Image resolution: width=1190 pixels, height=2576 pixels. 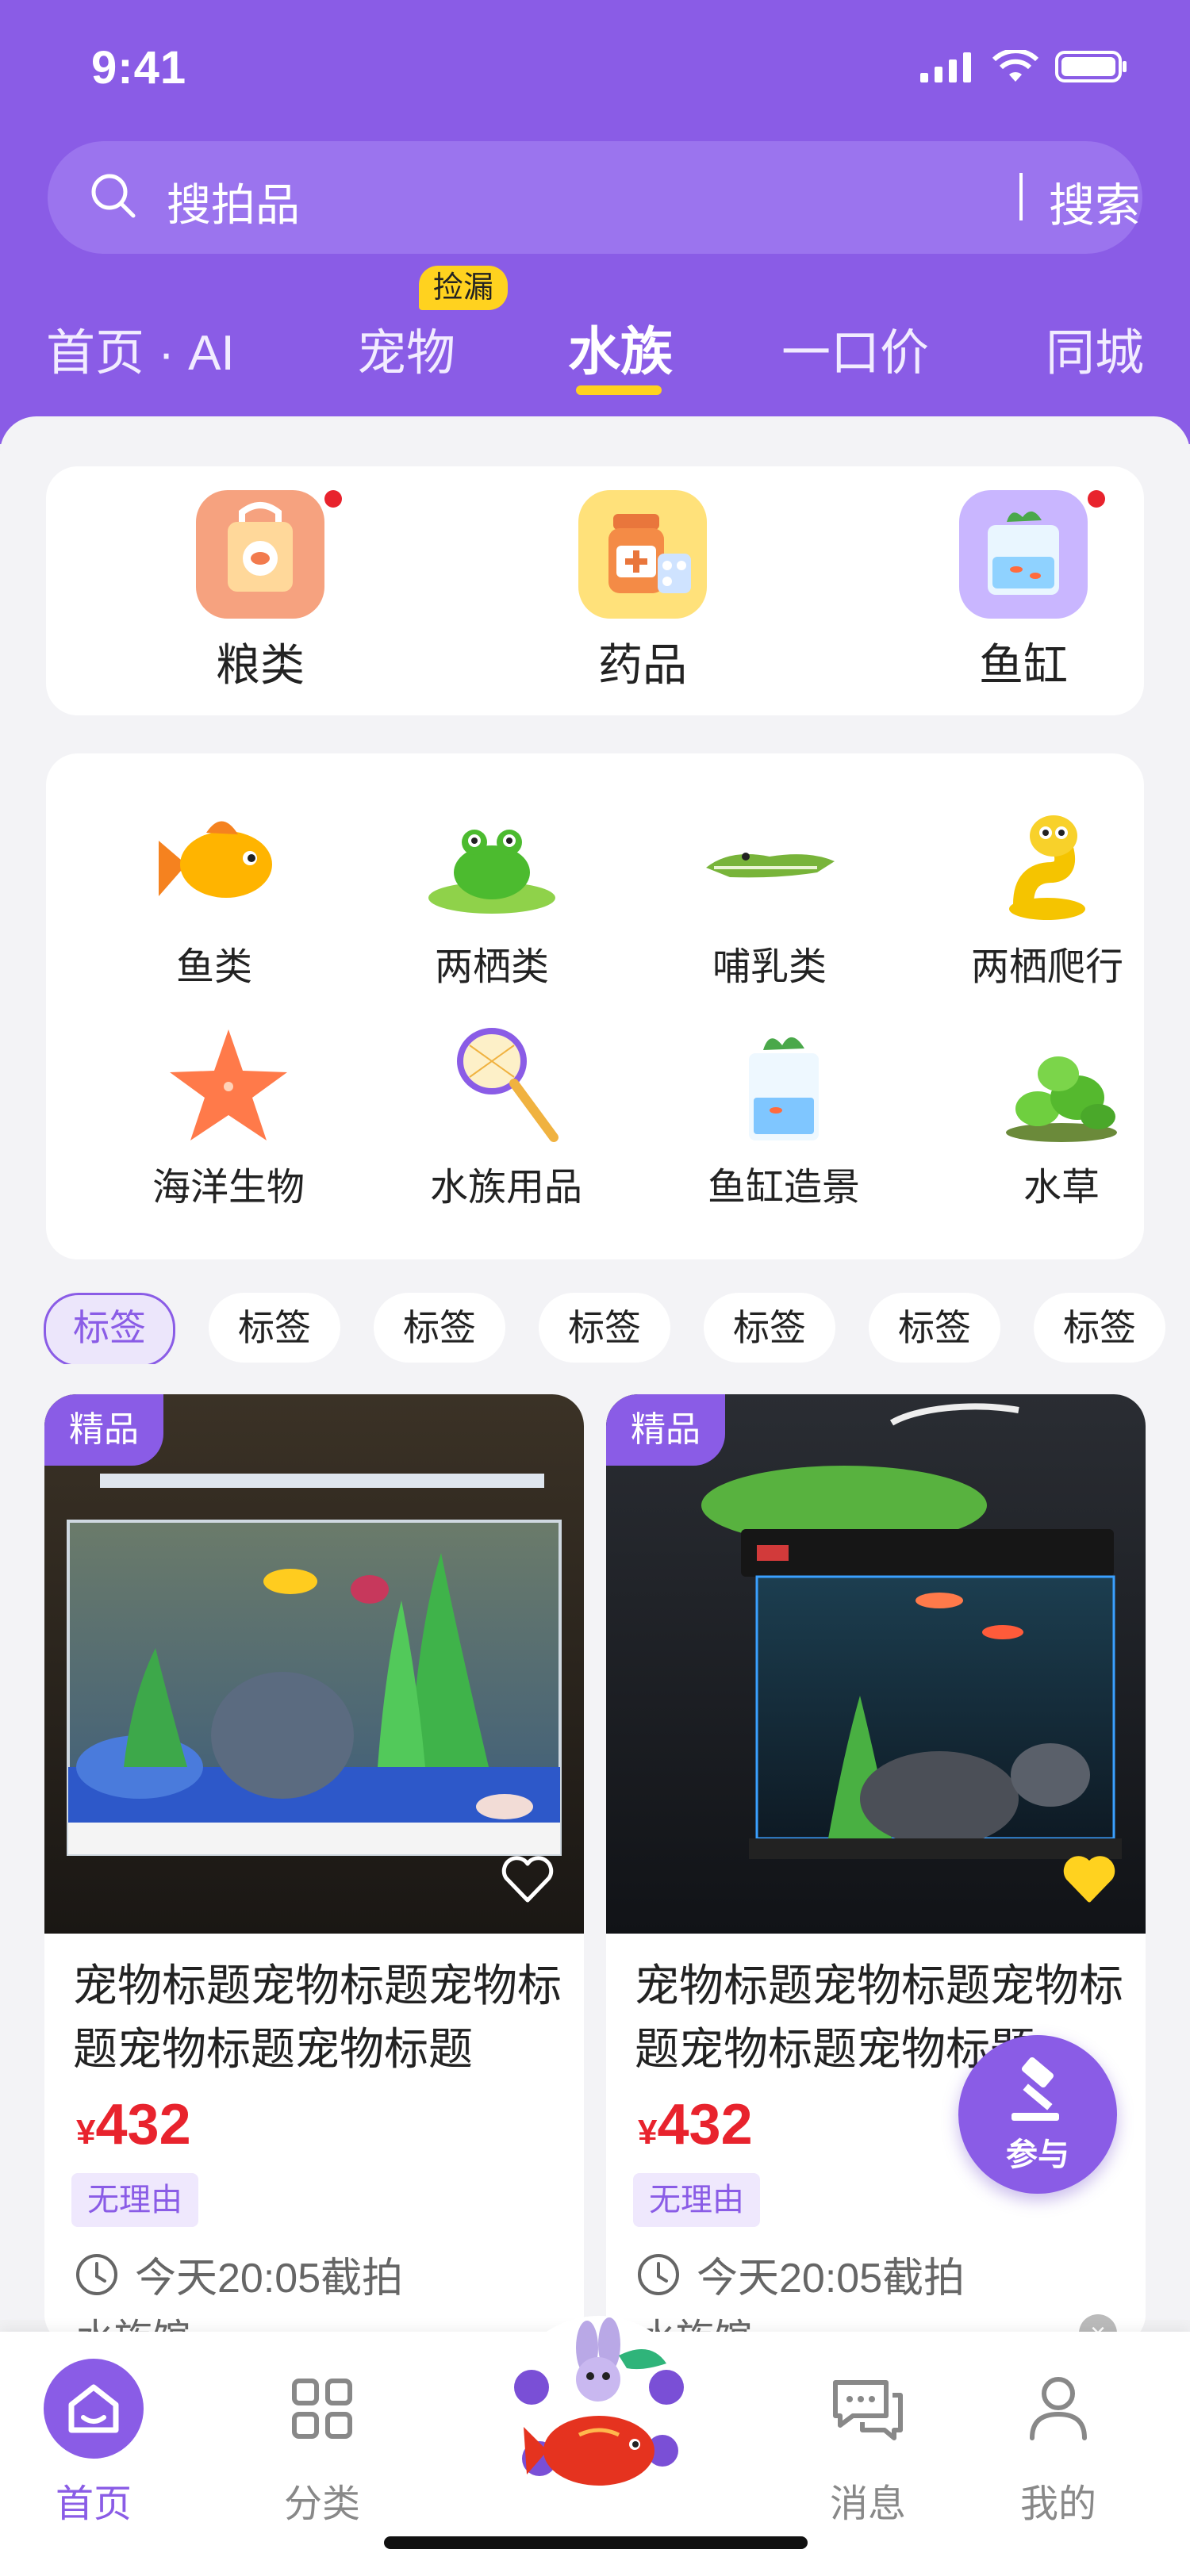 What do you see at coordinates (1032, 554) in the screenshot?
I see `fish-tank-icon` at bounding box center [1032, 554].